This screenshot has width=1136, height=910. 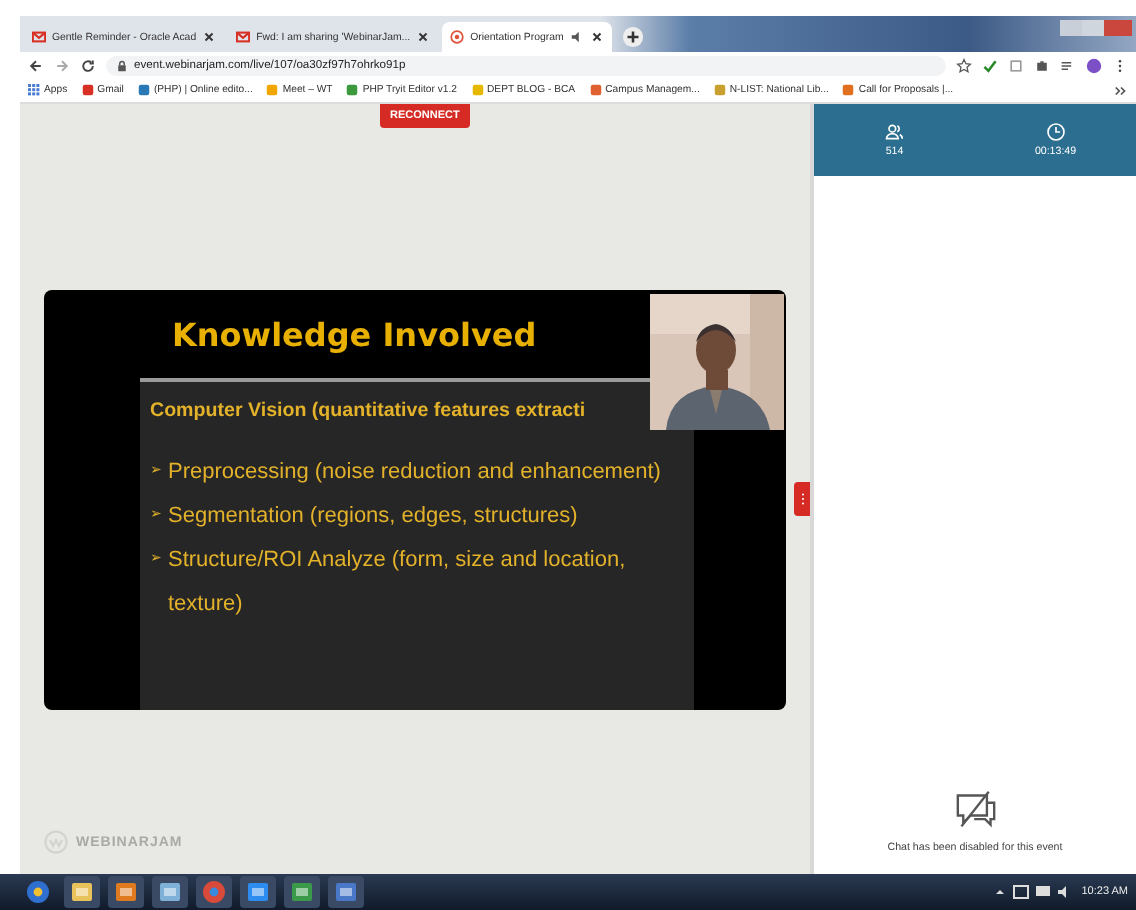 What do you see at coordinates (122, 65) in the screenshot?
I see `lock-icon` at bounding box center [122, 65].